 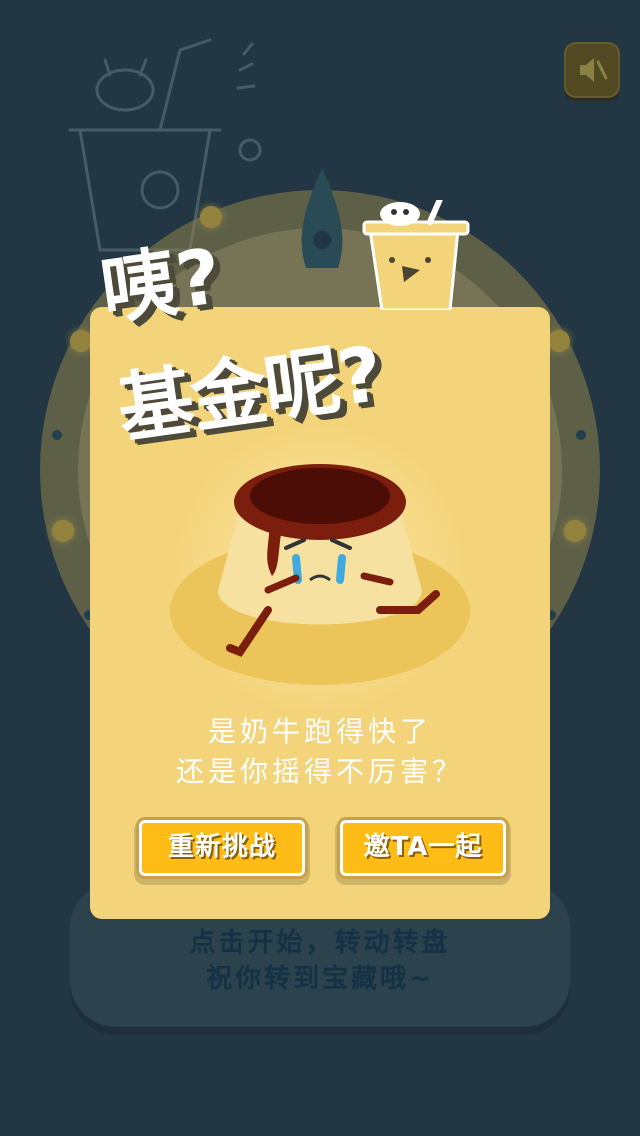 I want to click on crying-pudding-illustration, so click(x=329, y=560).